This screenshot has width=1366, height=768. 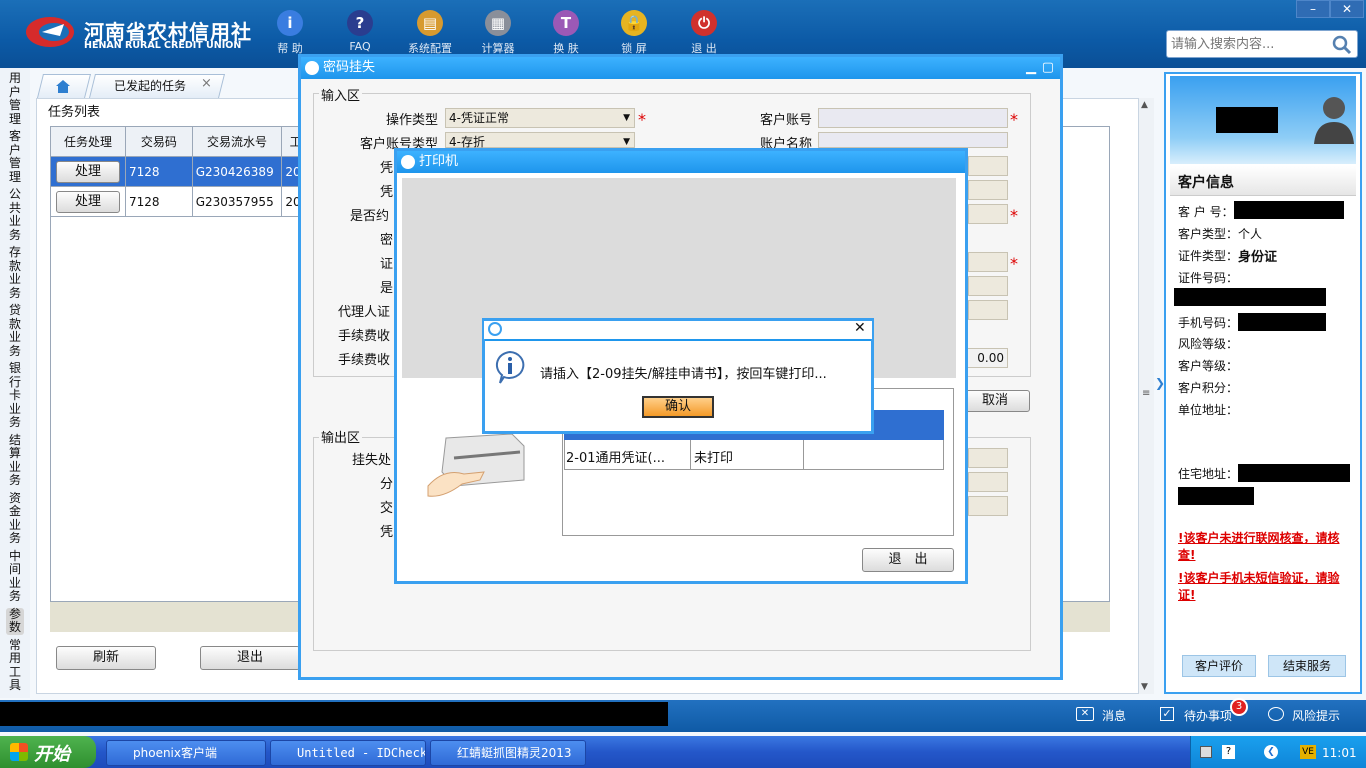 What do you see at coordinates (15, 665) in the screenshot?
I see `left-tab-10: 常用工具` at bounding box center [15, 665].